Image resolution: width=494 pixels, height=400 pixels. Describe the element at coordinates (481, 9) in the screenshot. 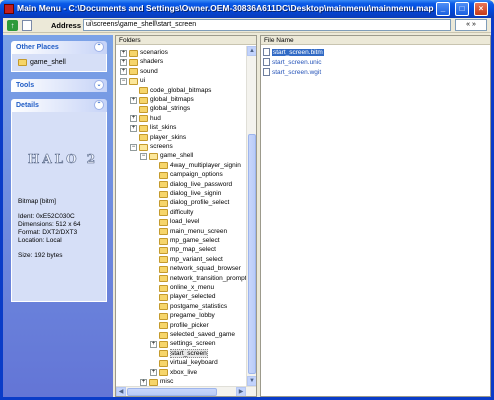

I see `close-button: ×` at that location.